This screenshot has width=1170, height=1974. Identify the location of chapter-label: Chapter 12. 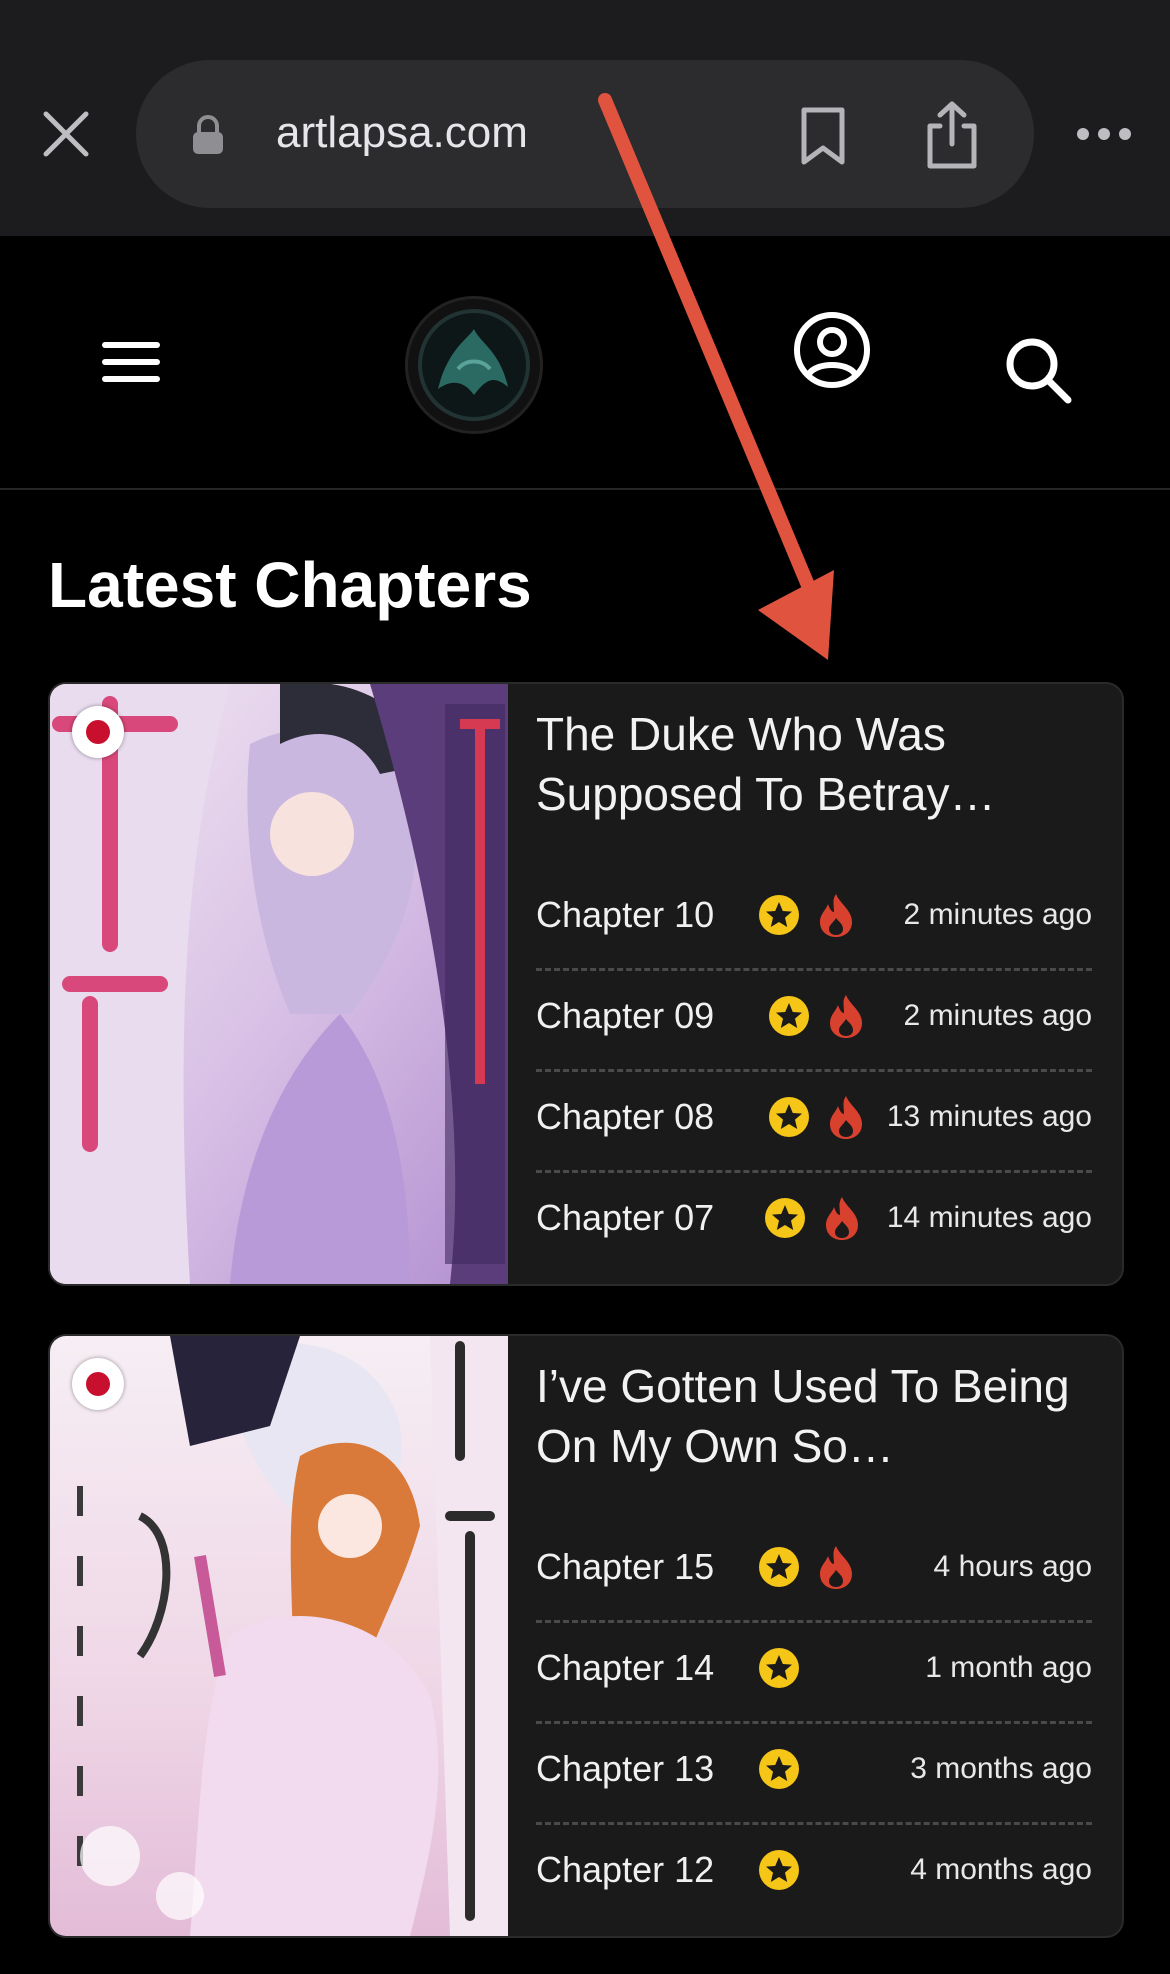
(625, 1870).